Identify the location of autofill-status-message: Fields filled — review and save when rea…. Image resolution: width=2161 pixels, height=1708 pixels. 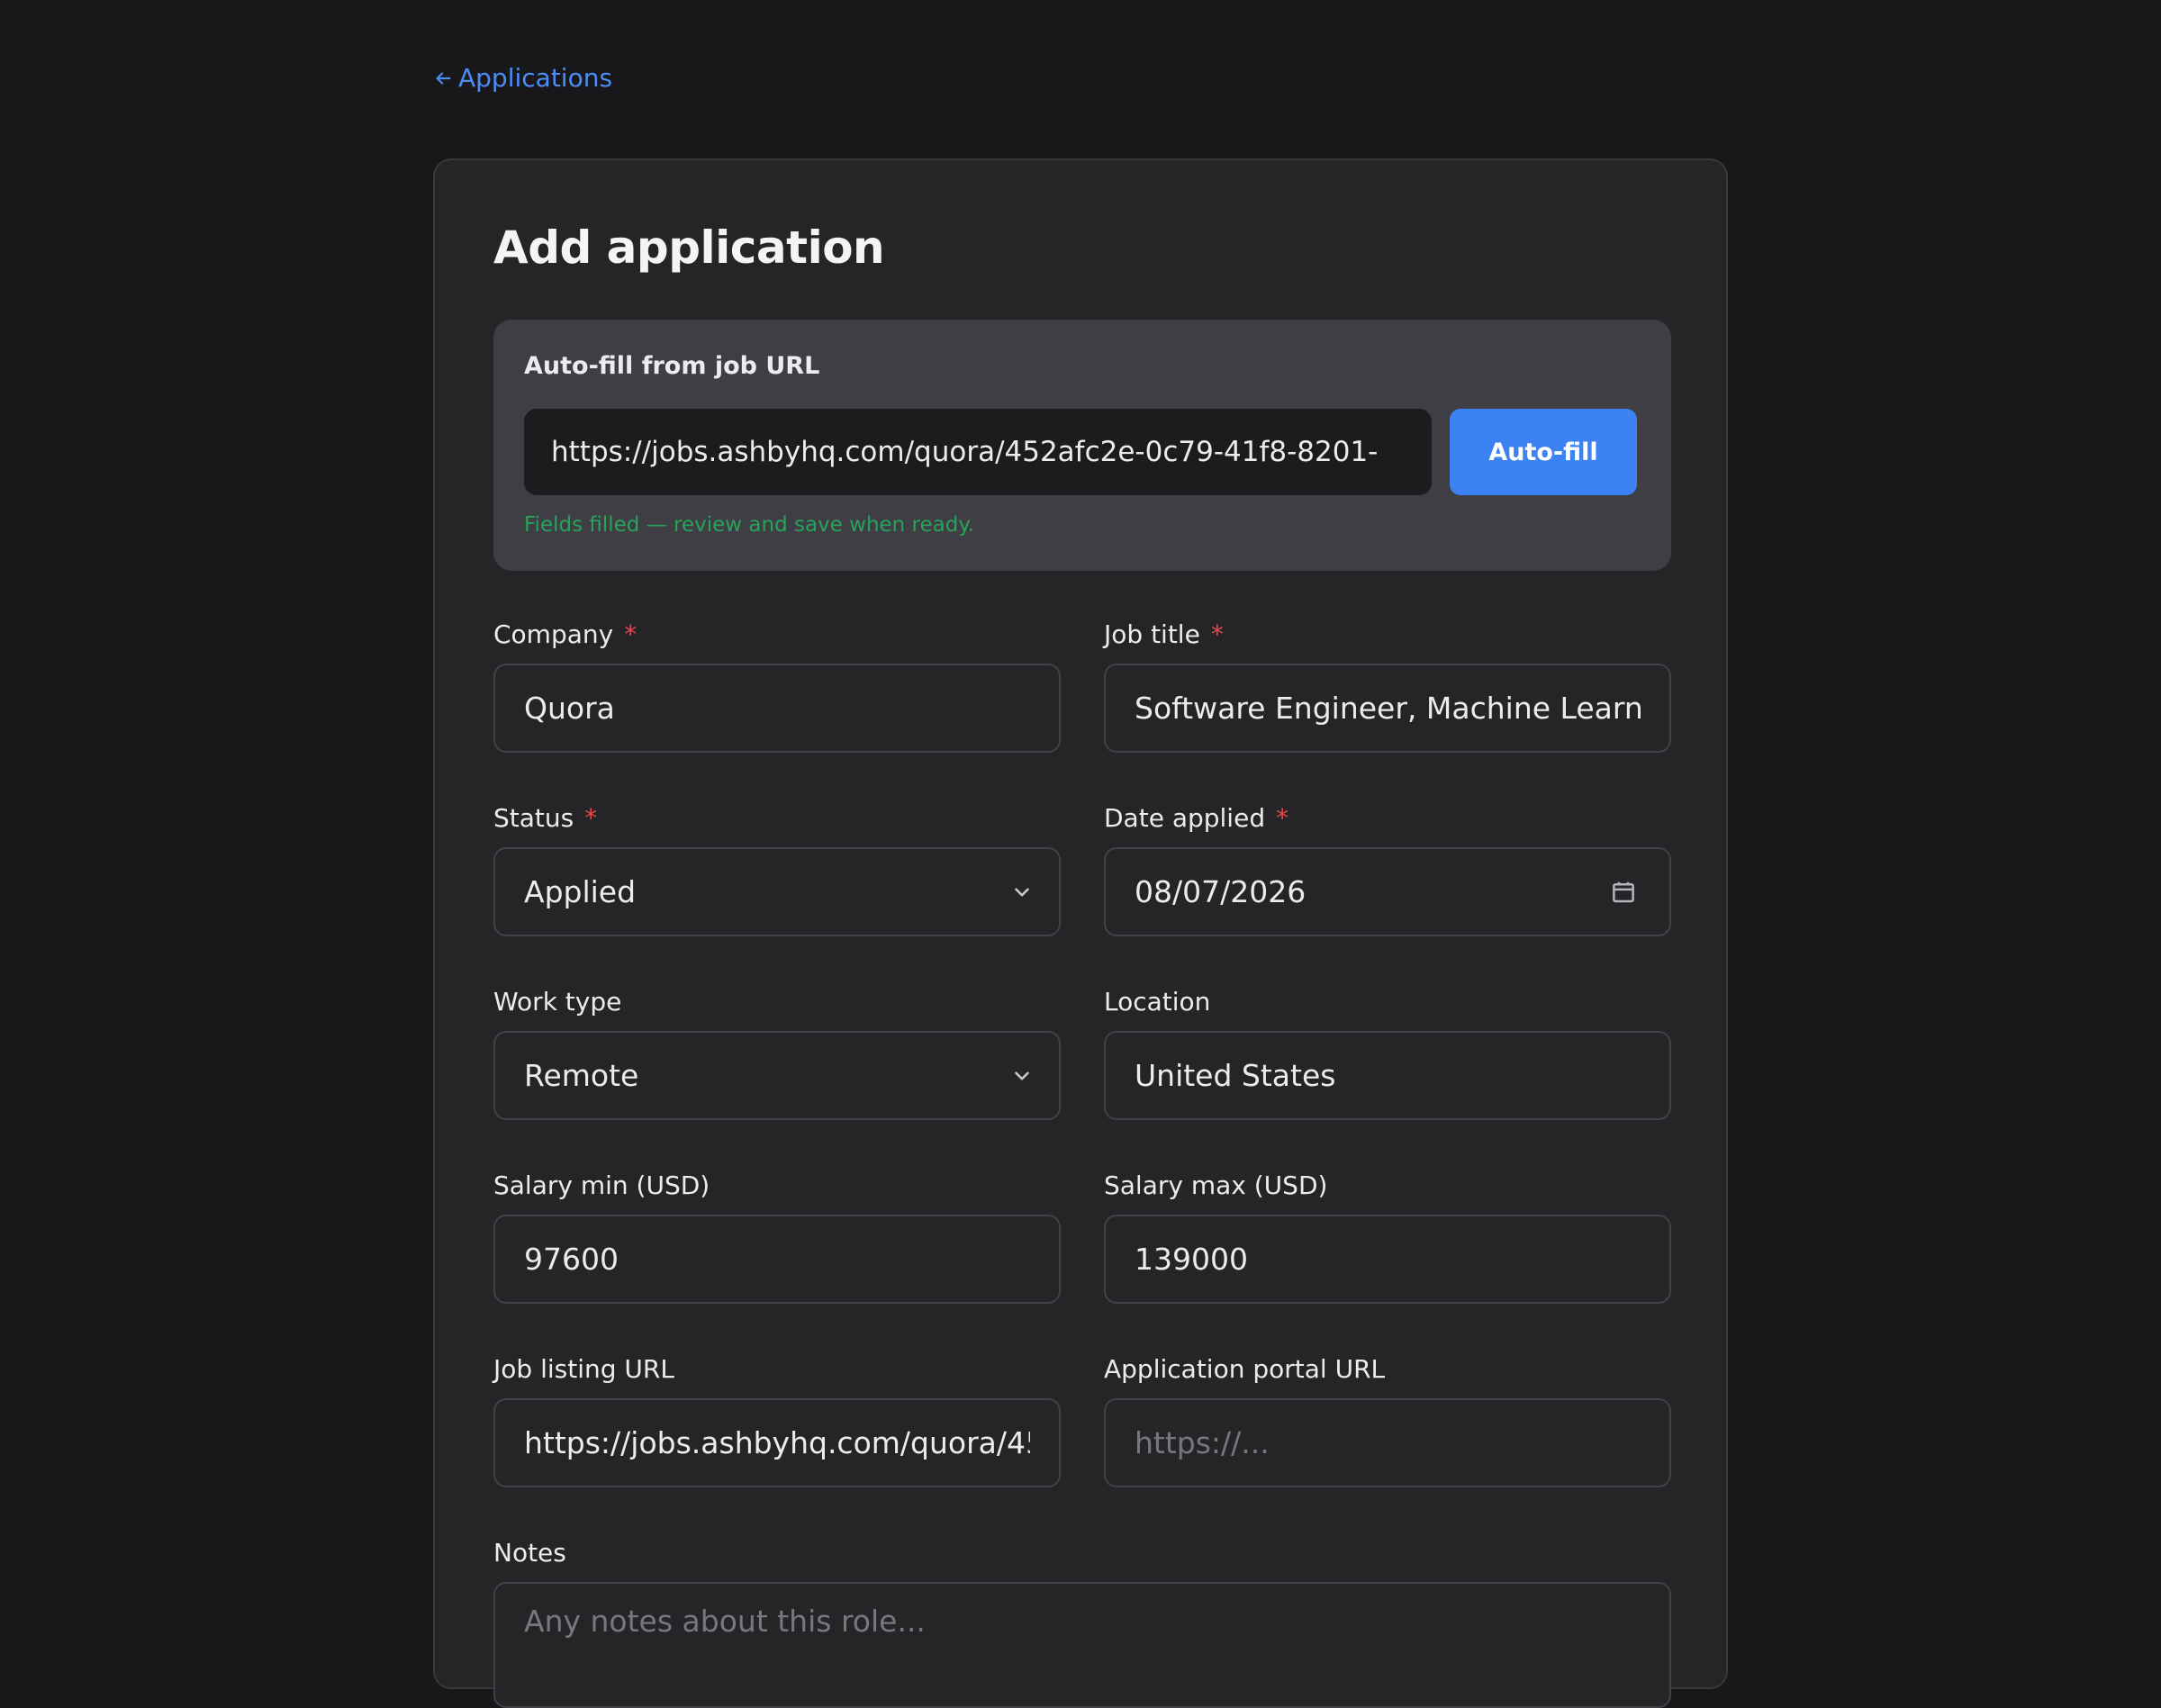
(749, 525).